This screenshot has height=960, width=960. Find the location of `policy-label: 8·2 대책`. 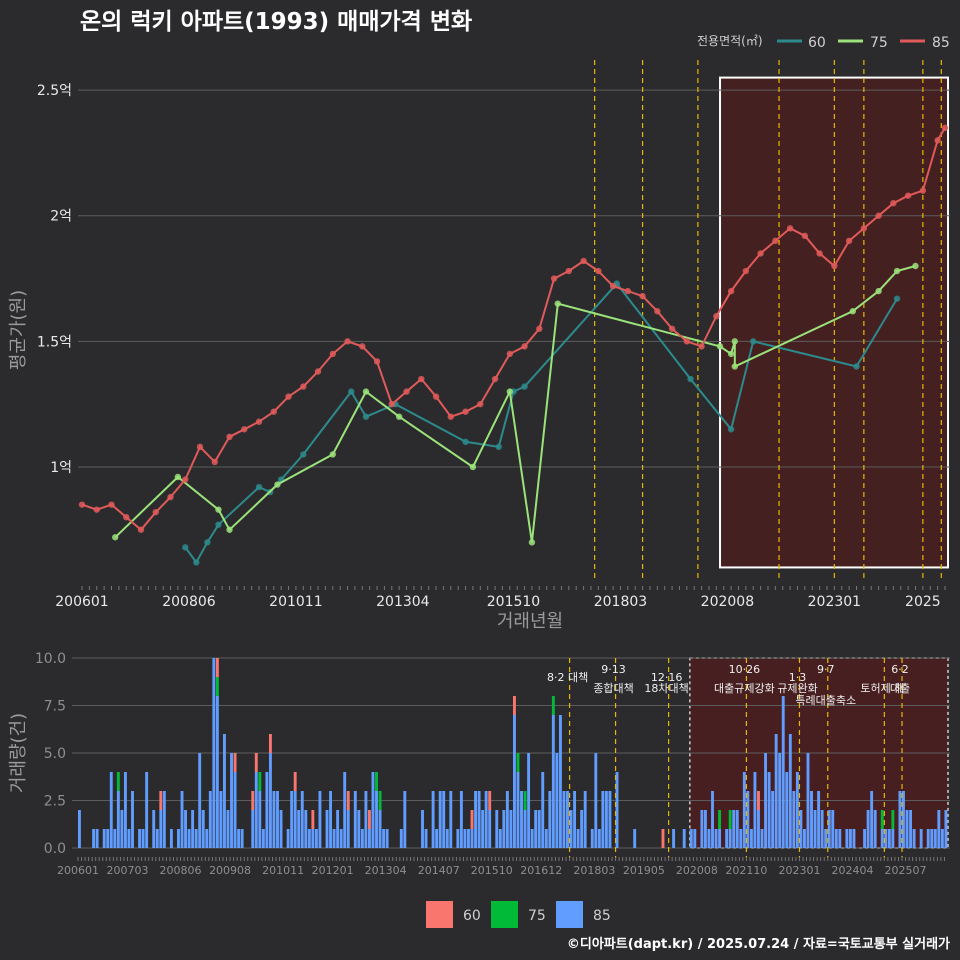

policy-label: 8·2 대책 is located at coordinates (567, 677).